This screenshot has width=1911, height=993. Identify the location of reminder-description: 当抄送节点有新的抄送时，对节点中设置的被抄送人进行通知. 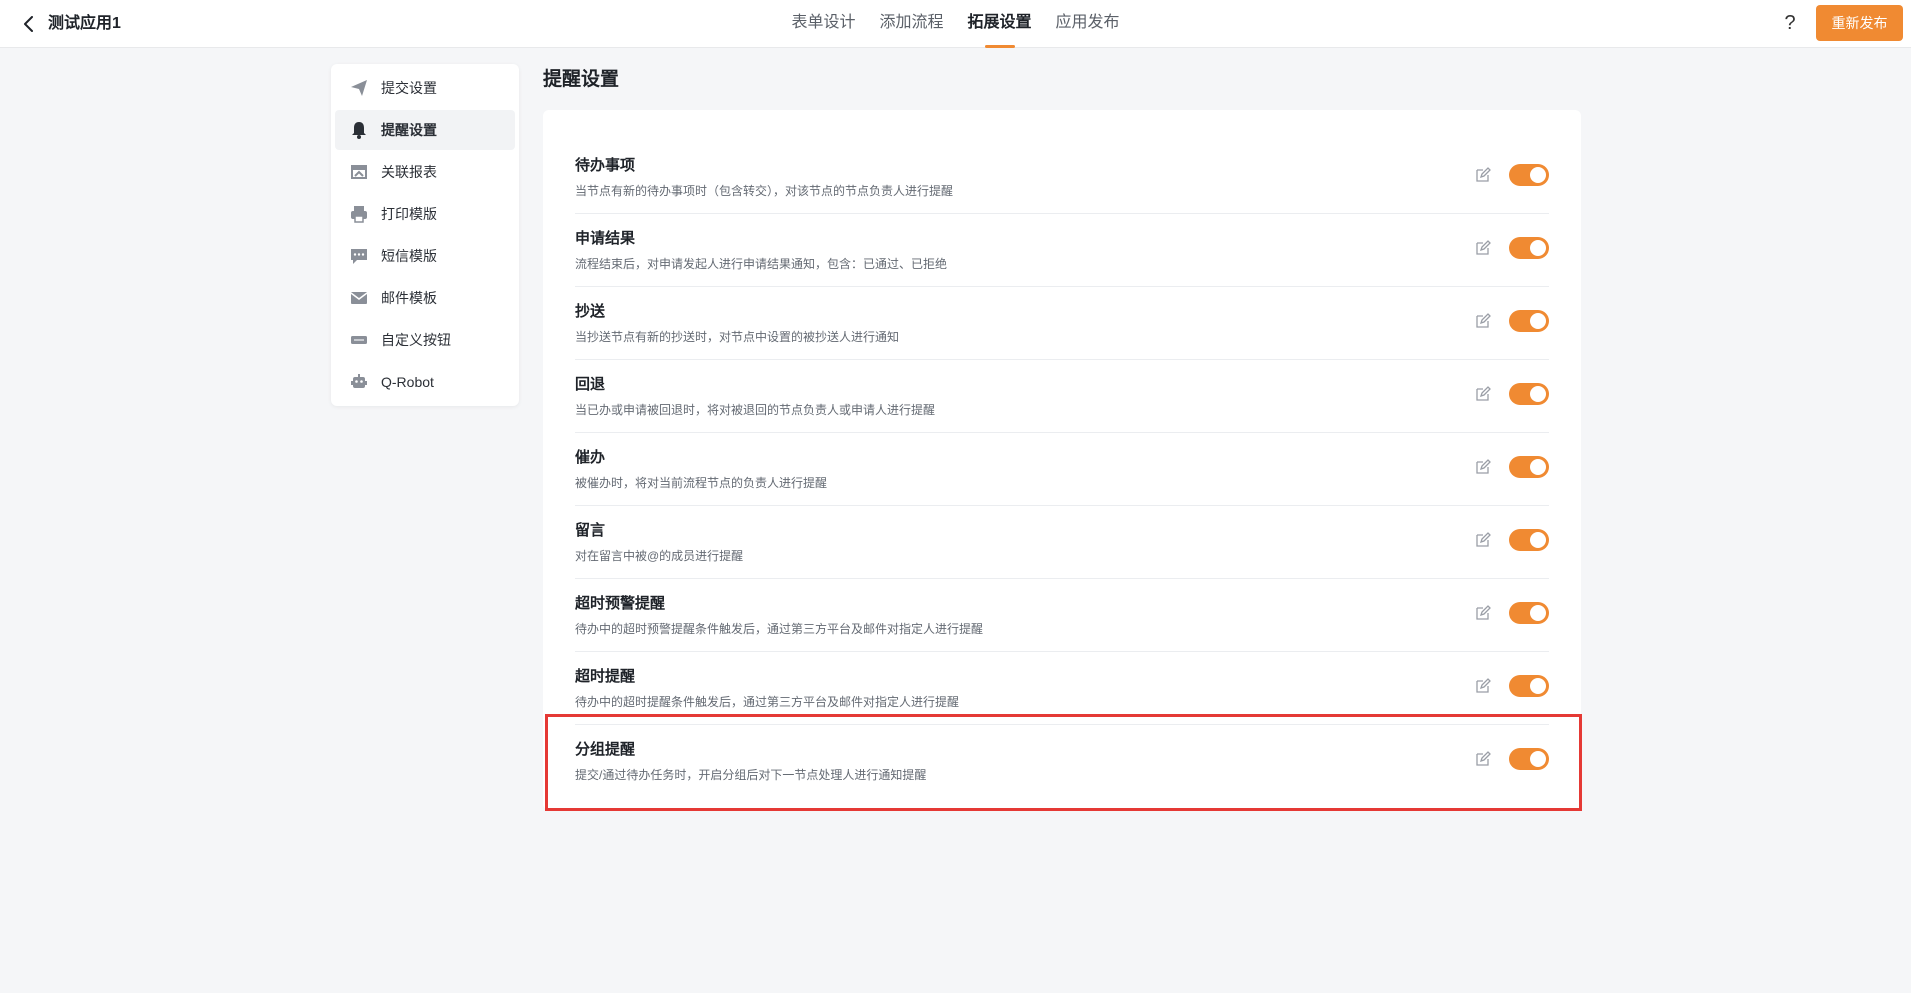
(737, 337).